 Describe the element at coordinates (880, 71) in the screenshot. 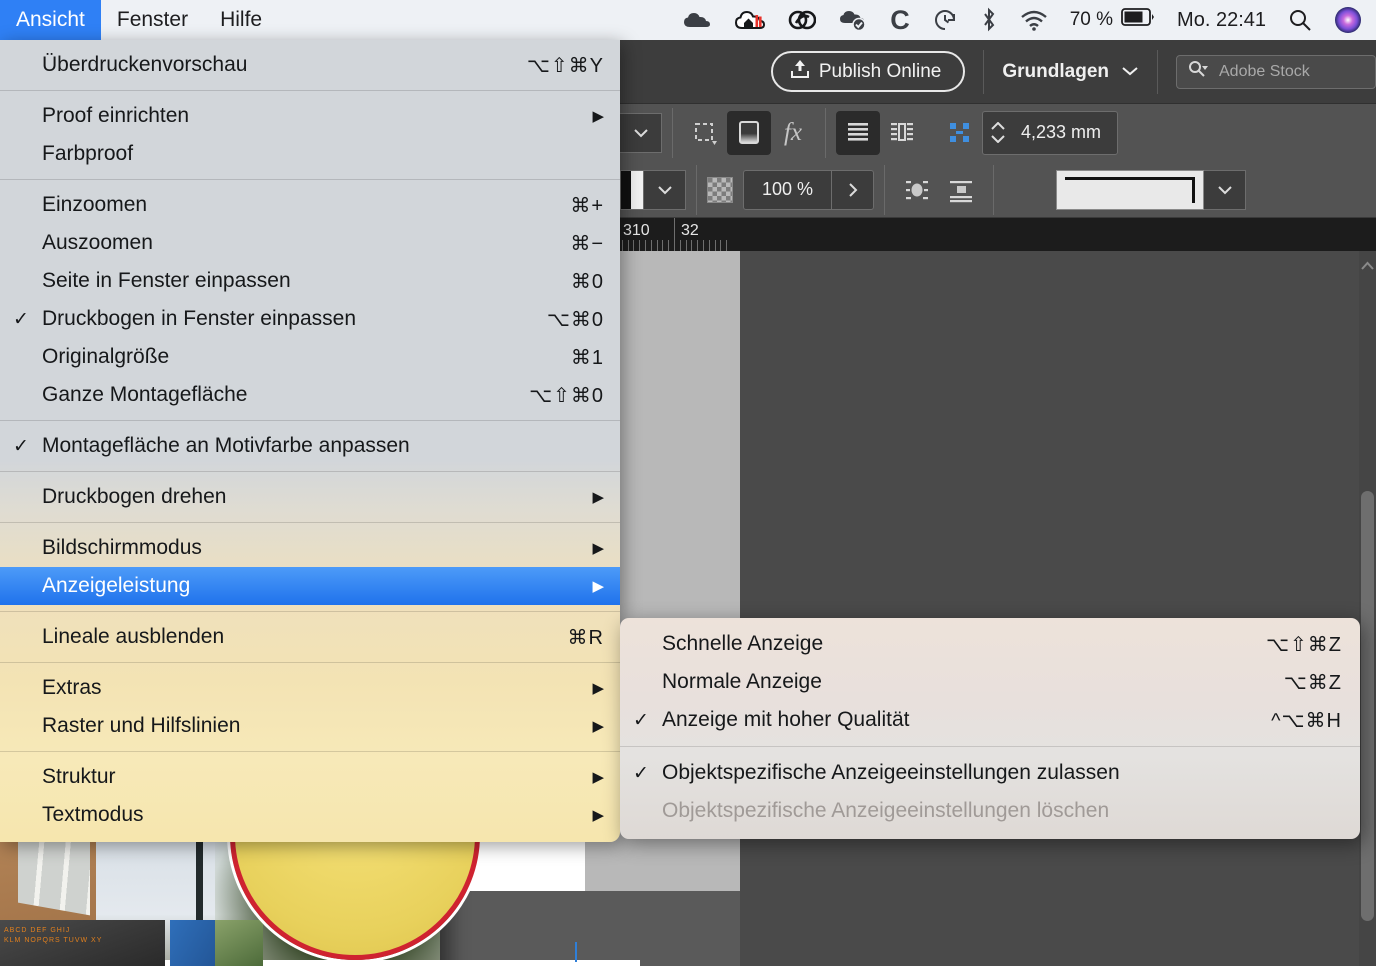

I see `publish-online-label: Publish Online` at that location.